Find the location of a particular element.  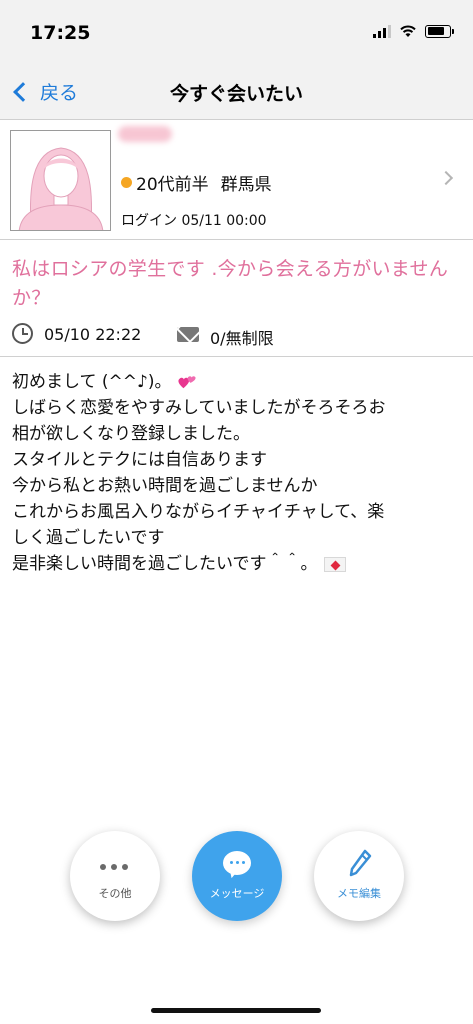

body-line: 相が欲しくなり登録しました。 is located at coordinates (131, 434).